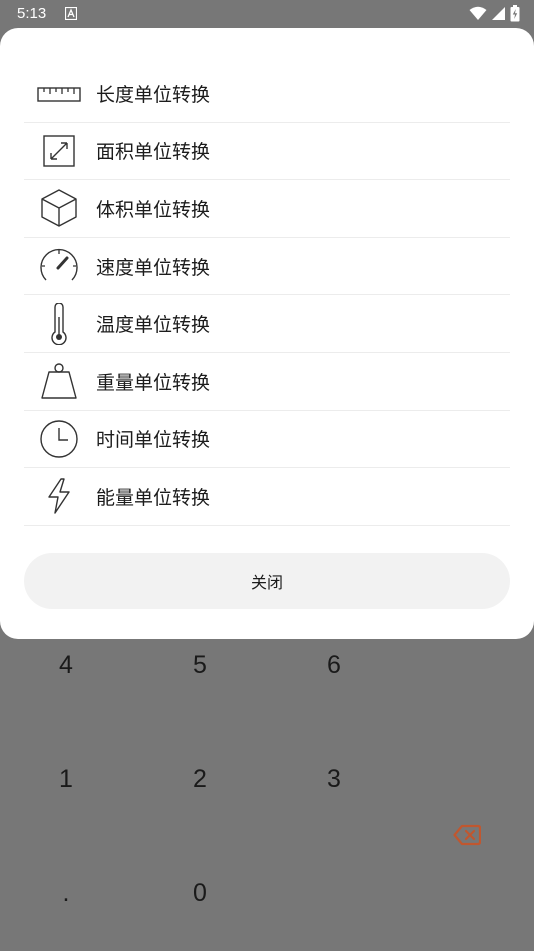 The image size is (534, 951). What do you see at coordinates (153, 267) in the screenshot?
I see `menu-item-label: 速度单位转换` at bounding box center [153, 267].